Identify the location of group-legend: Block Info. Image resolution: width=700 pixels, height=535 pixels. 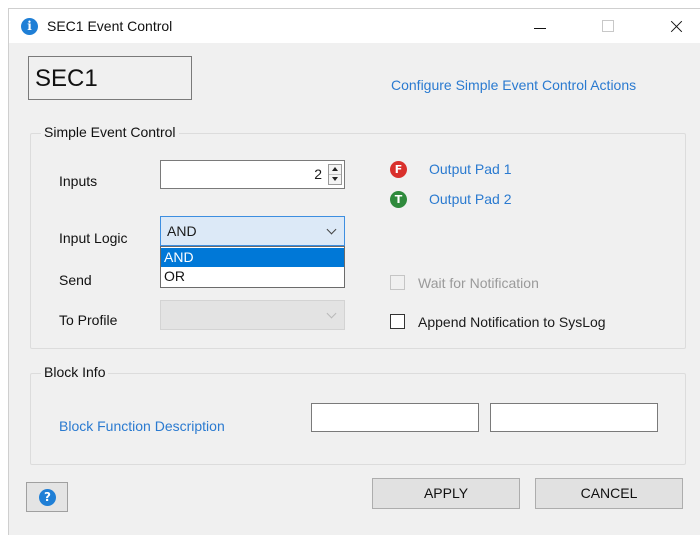
(75, 372).